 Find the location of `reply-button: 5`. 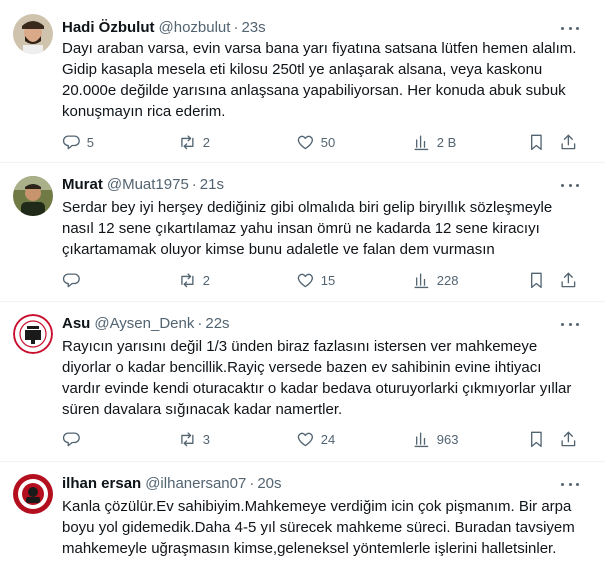

reply-button: 5 is located at coordinates (78, 142).